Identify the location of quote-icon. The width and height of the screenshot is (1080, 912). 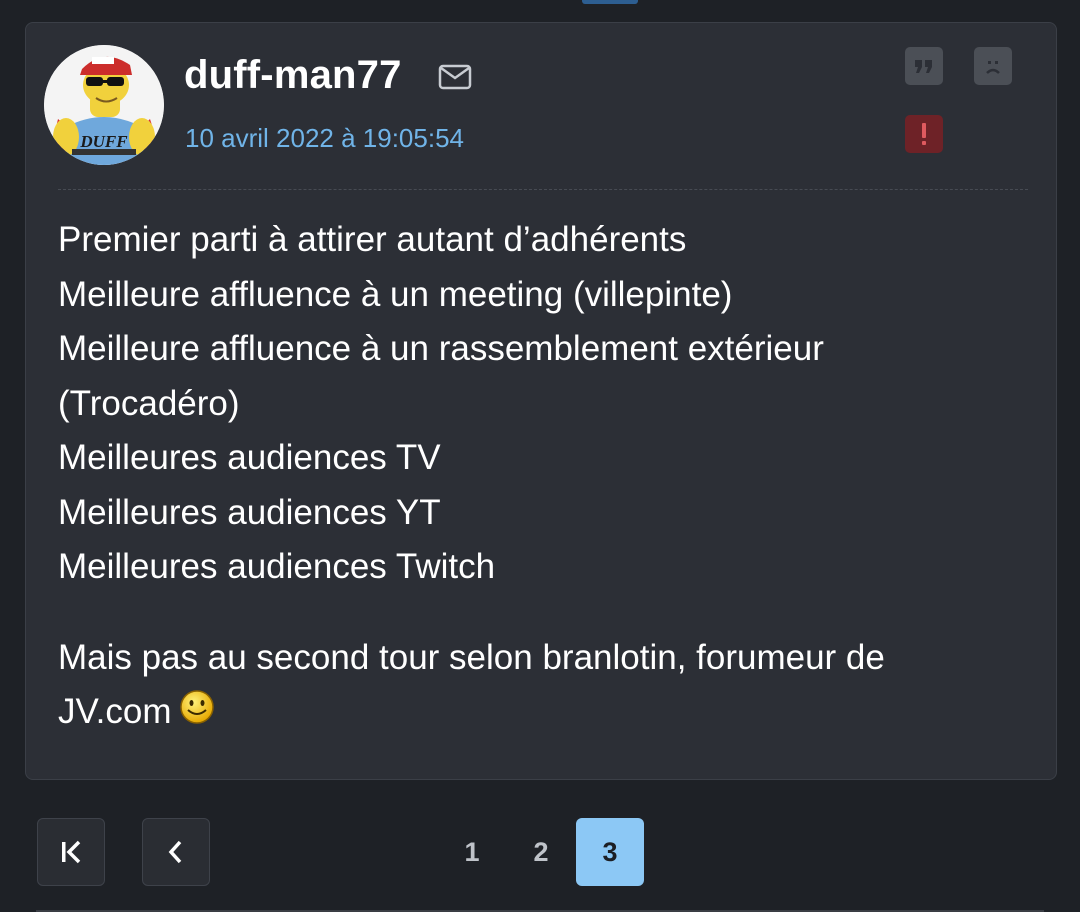
(923, 66).